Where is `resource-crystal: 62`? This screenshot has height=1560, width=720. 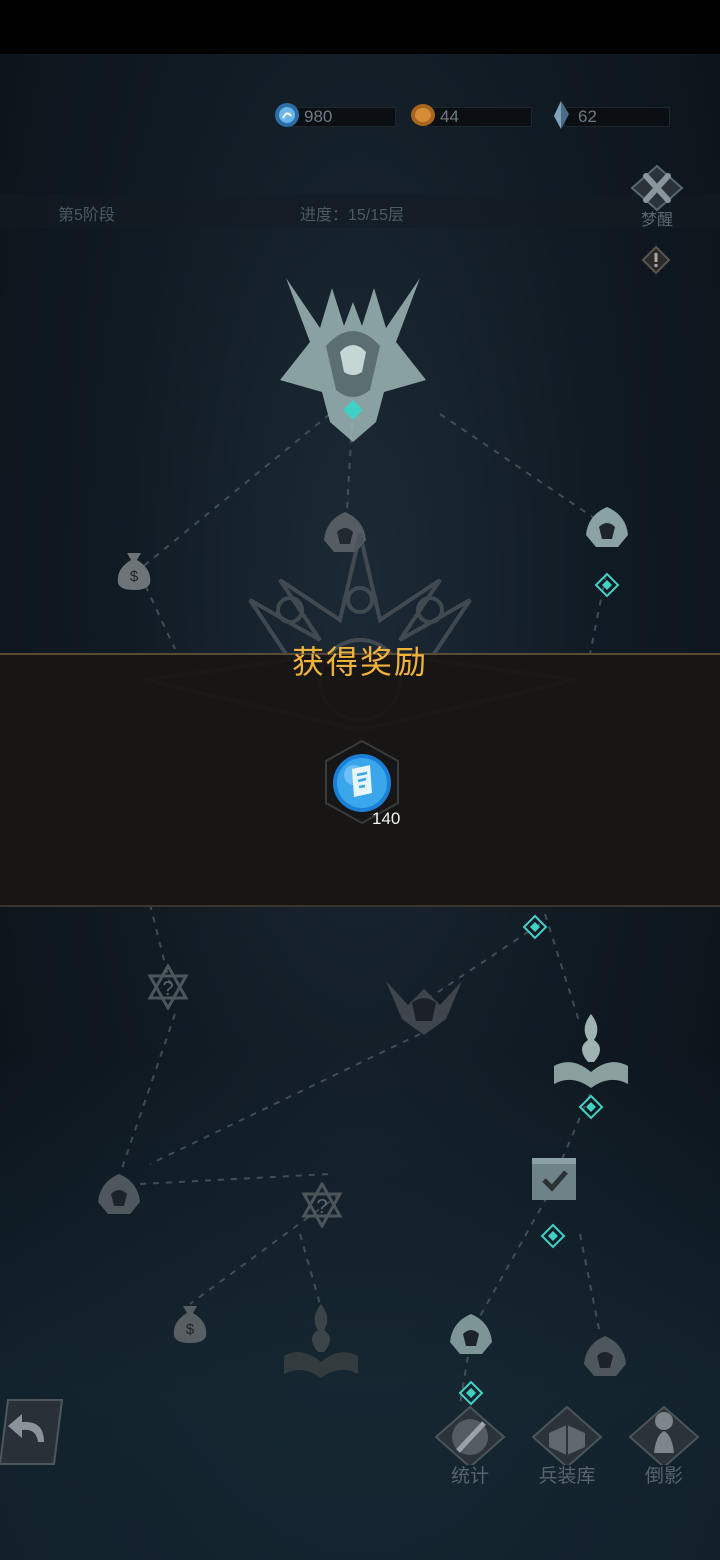 resource-crystal: 62 is located at coordinates (608, 115).